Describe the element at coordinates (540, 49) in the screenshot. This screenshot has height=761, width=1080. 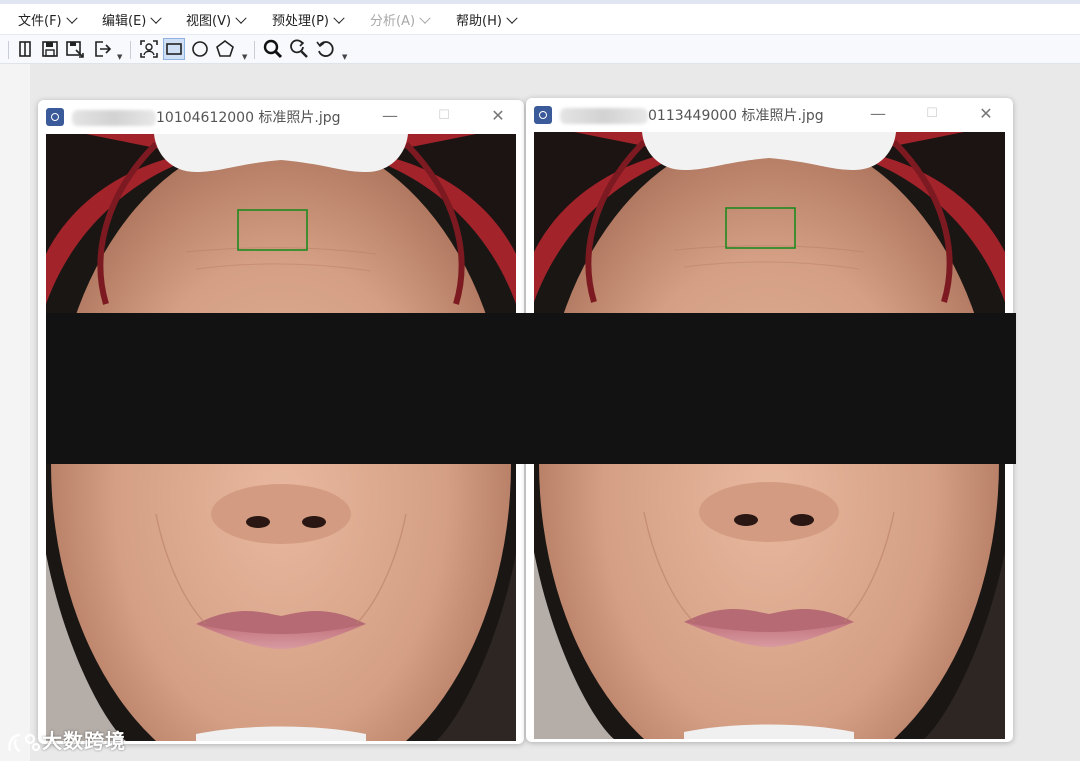
I see `toolbar: ▼ ▼ ▼` at that location.